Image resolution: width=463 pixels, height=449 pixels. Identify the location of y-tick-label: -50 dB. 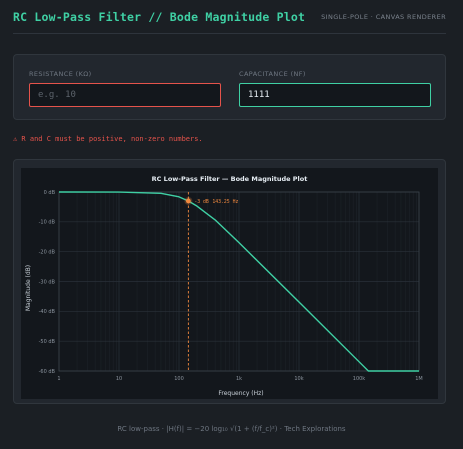
(47, 342).